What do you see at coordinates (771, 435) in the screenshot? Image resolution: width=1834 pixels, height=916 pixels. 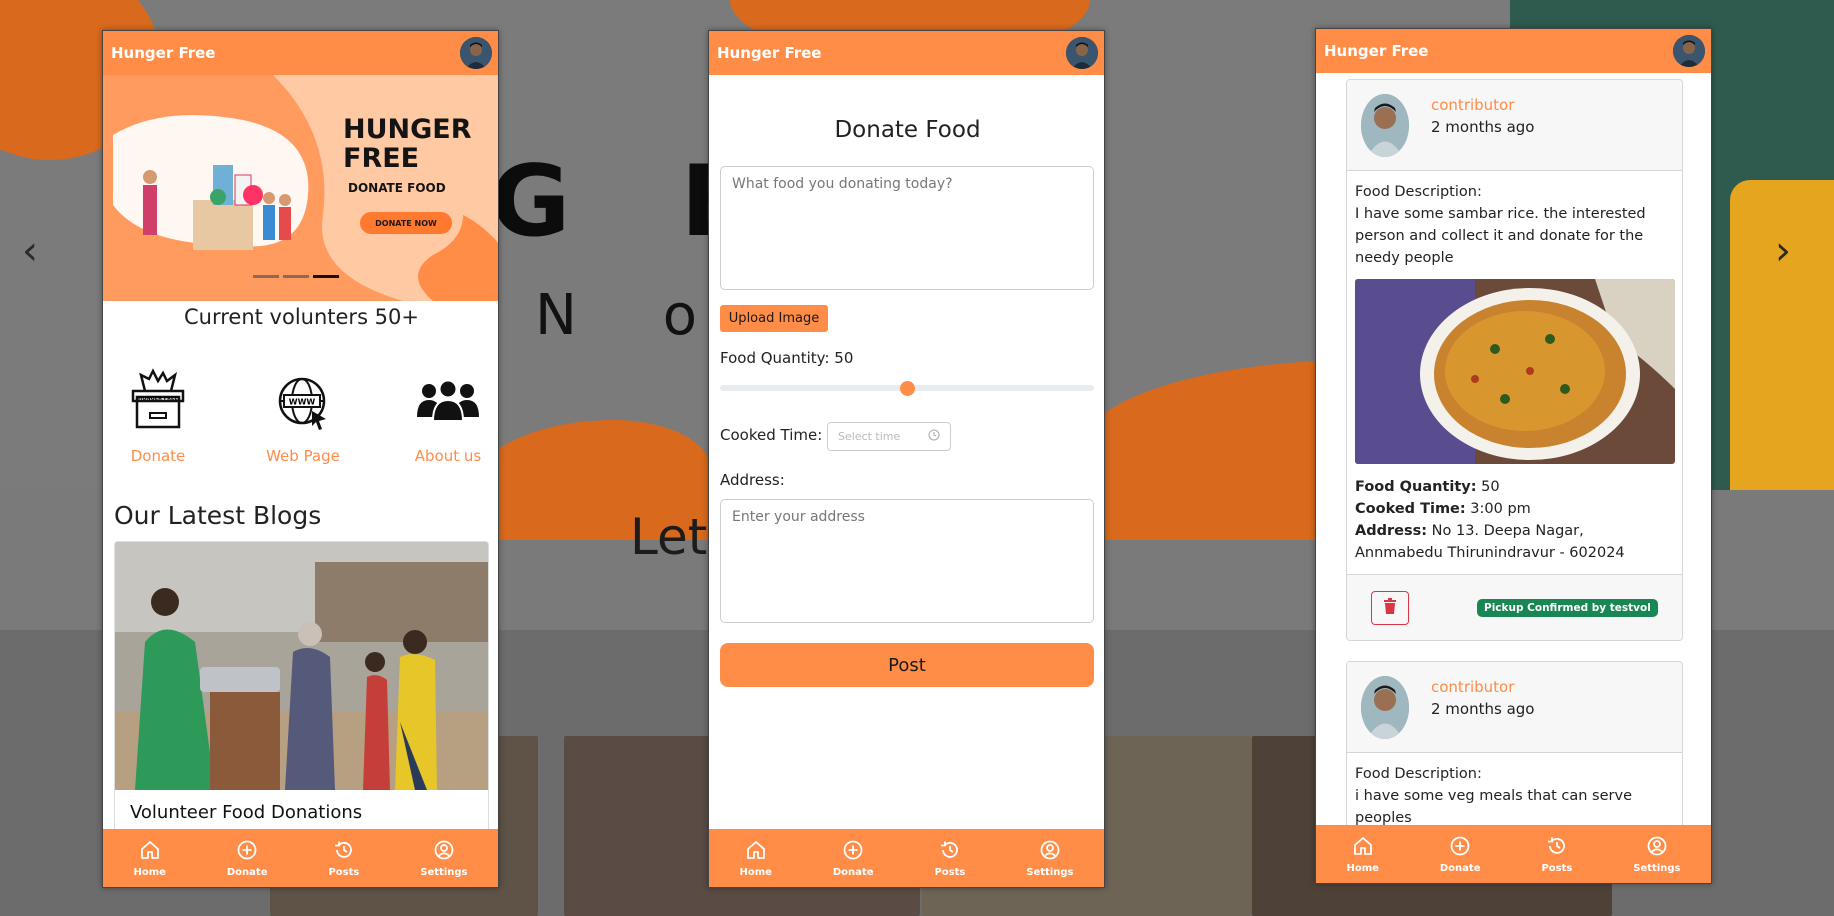 I see `cooked-time-label: Cooked Time:` at bounding box center [771, 435].